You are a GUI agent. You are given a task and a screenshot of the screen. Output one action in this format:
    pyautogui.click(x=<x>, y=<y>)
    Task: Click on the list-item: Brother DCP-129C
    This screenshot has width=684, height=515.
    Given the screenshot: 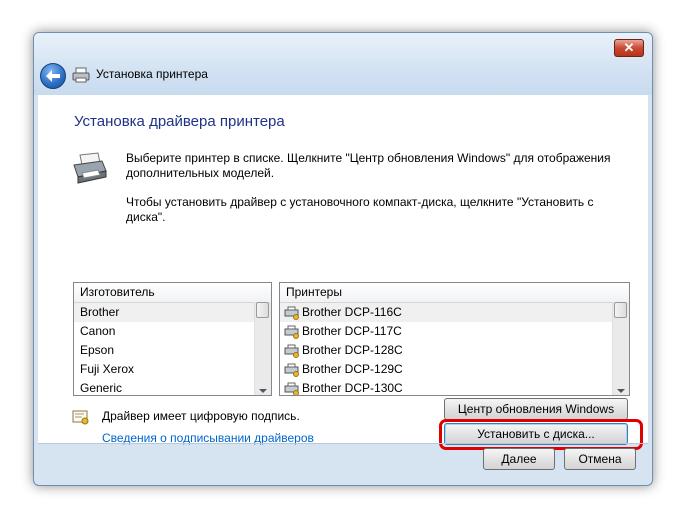 What is the action you would take?
    pyautogui.click(x=446, y=369)
    